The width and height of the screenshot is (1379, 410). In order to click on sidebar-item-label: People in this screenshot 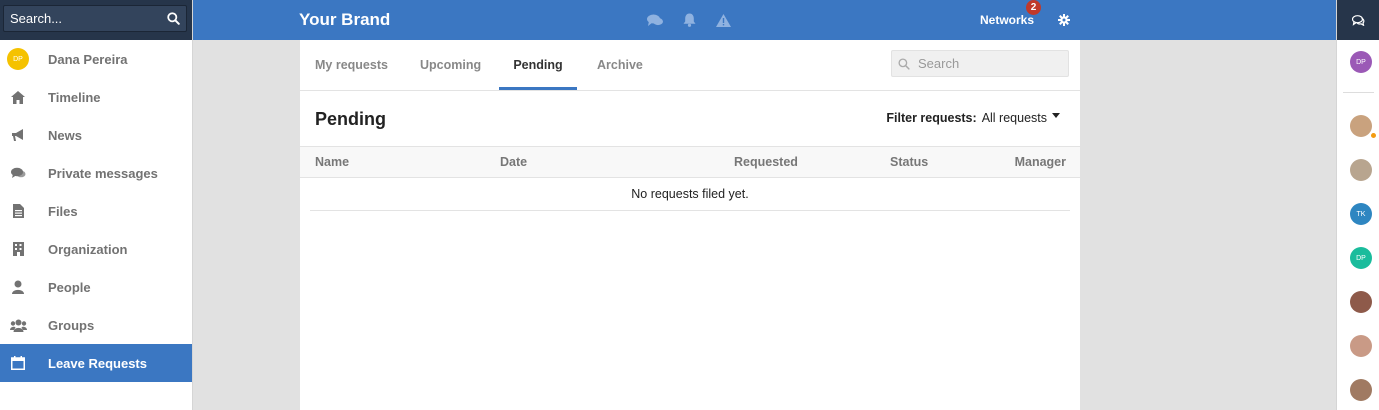, I will do `click(69, 287)`.